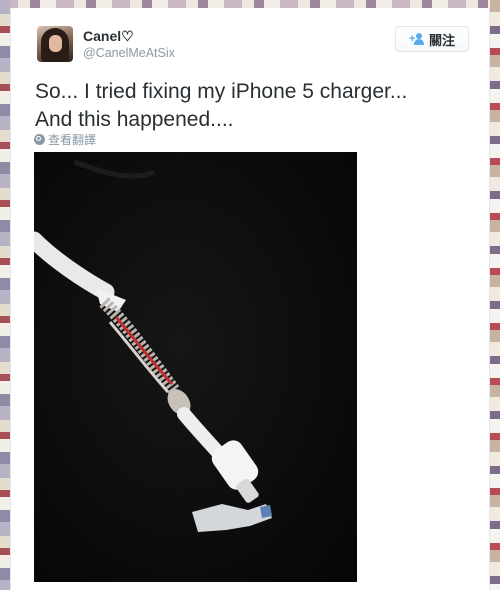 Image resolution: width=500 pixels, height=590 pixels. I want to click on shredded-debris, so click(232, 518).